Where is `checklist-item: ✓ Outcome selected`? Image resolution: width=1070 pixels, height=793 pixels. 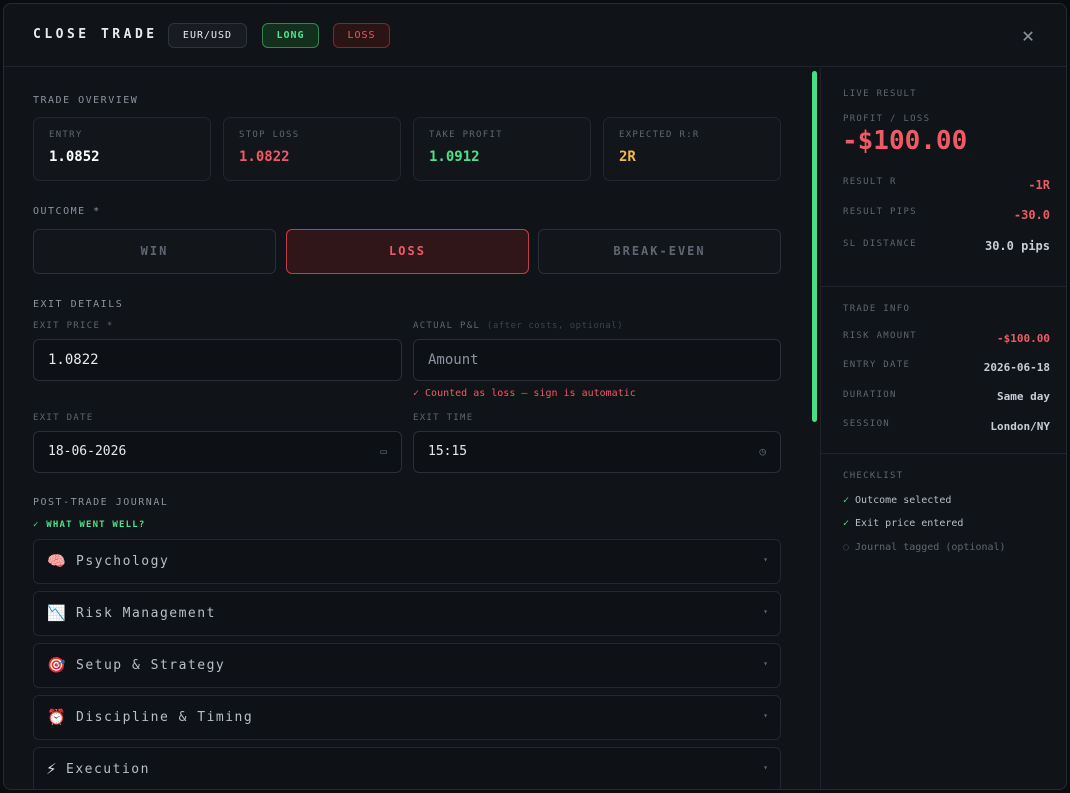
checklist-item: ✓ Outcome selected is located at coordinates (897, 500).